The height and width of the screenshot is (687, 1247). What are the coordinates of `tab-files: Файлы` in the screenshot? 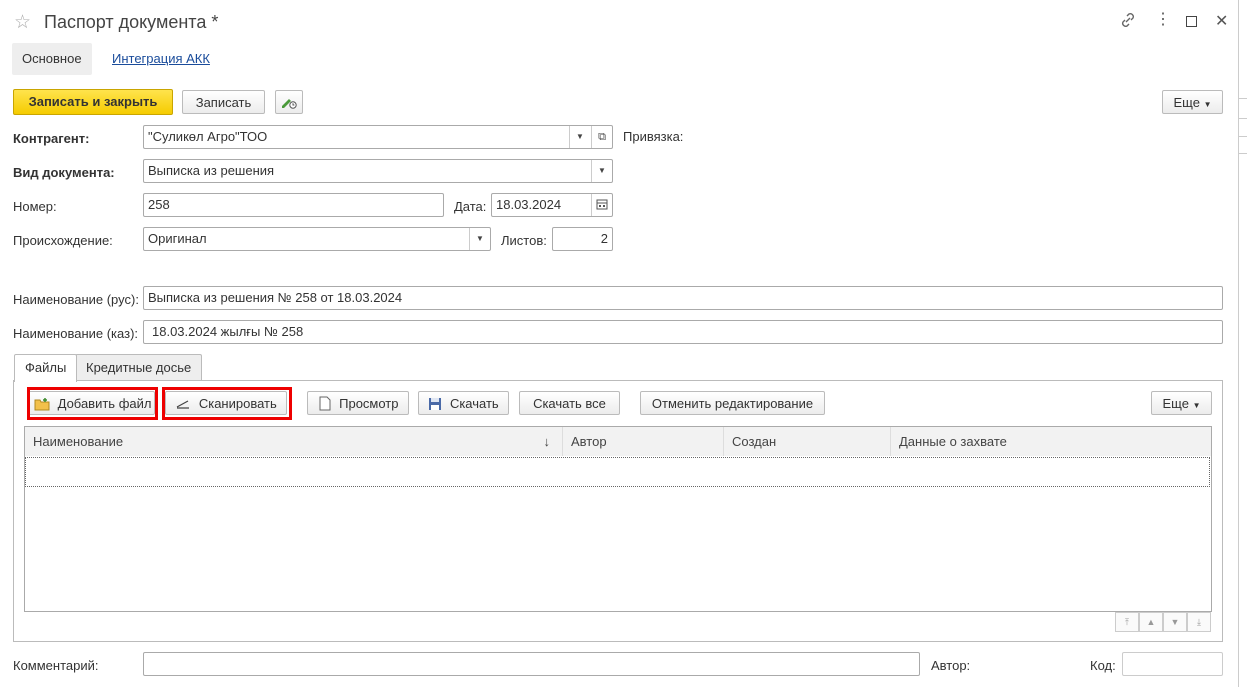 It's located at (46, 368).